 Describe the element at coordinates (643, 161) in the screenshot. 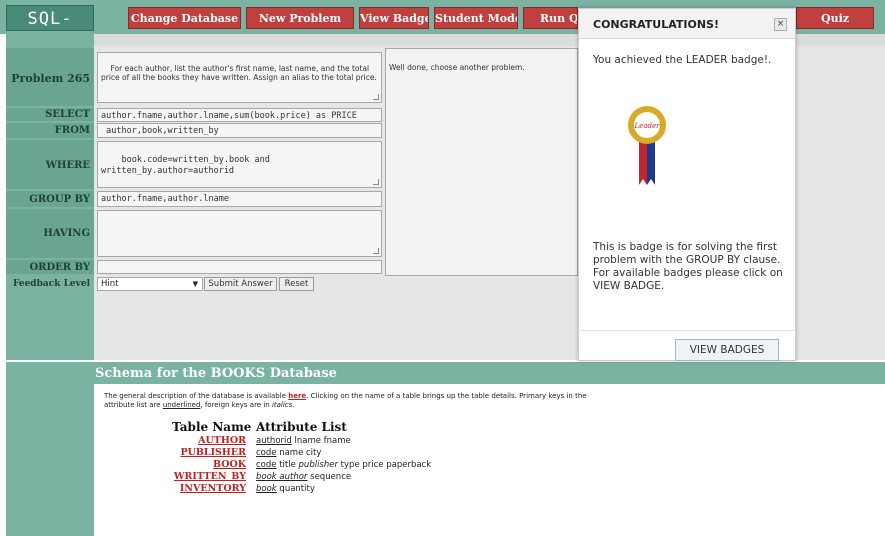

I see `ribbon-left` at that location.